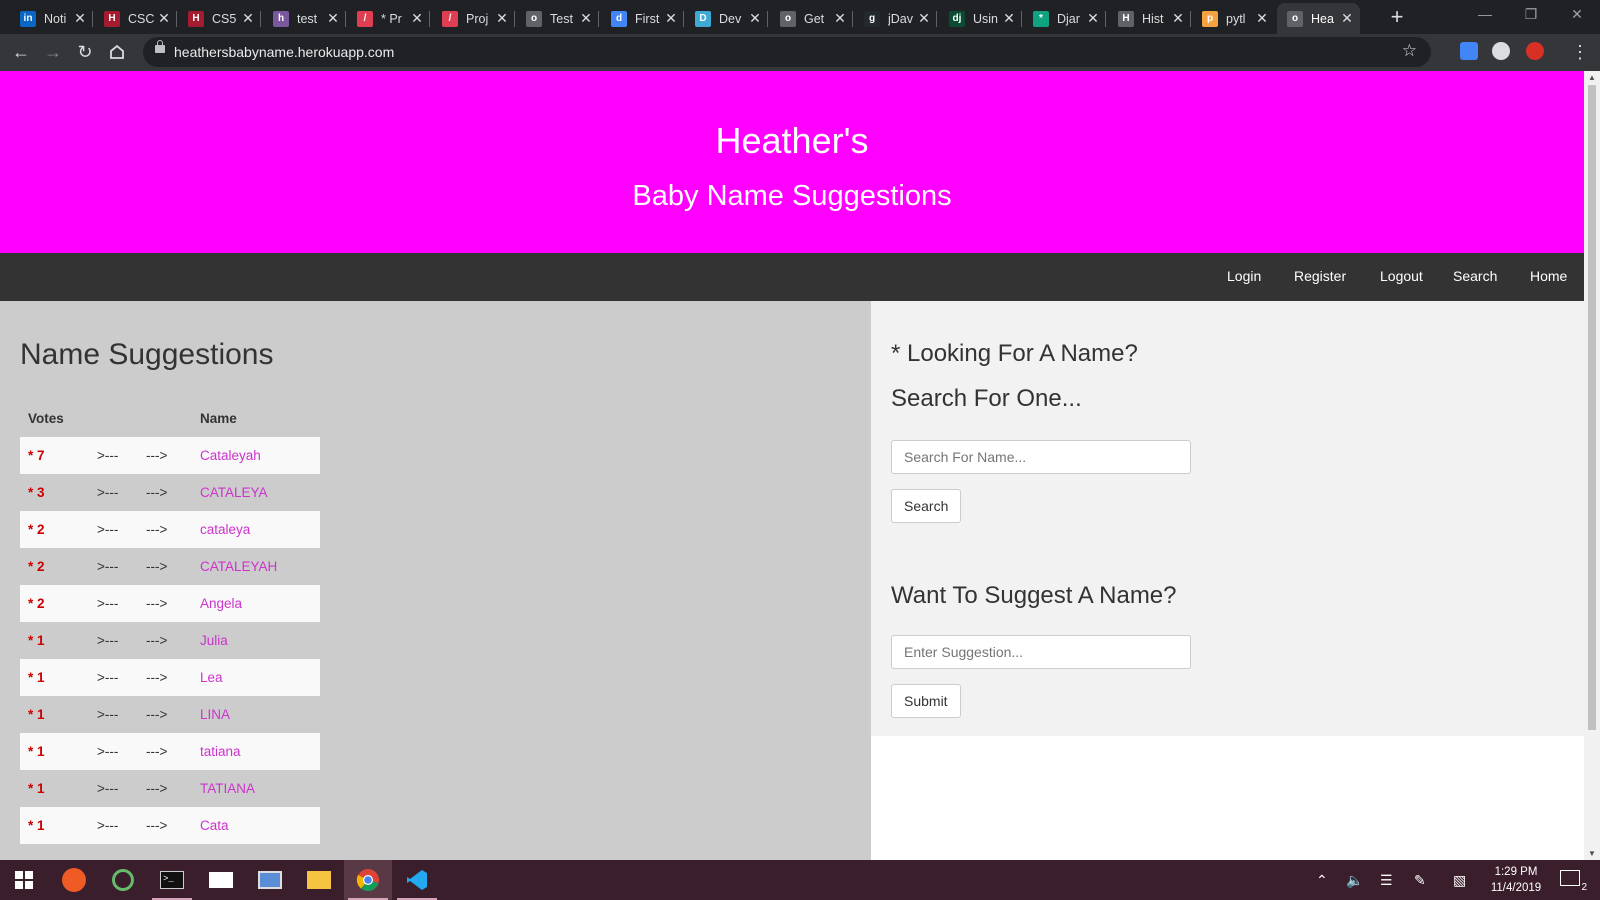 Image resolution: width=1600 pixels, height=900 pixels. What do you see at coordinates (787, 52) in the screenshot?
I see `address-bar: heathersbabyname.herokuapp.com ☆` at bounding box center [787, 52].